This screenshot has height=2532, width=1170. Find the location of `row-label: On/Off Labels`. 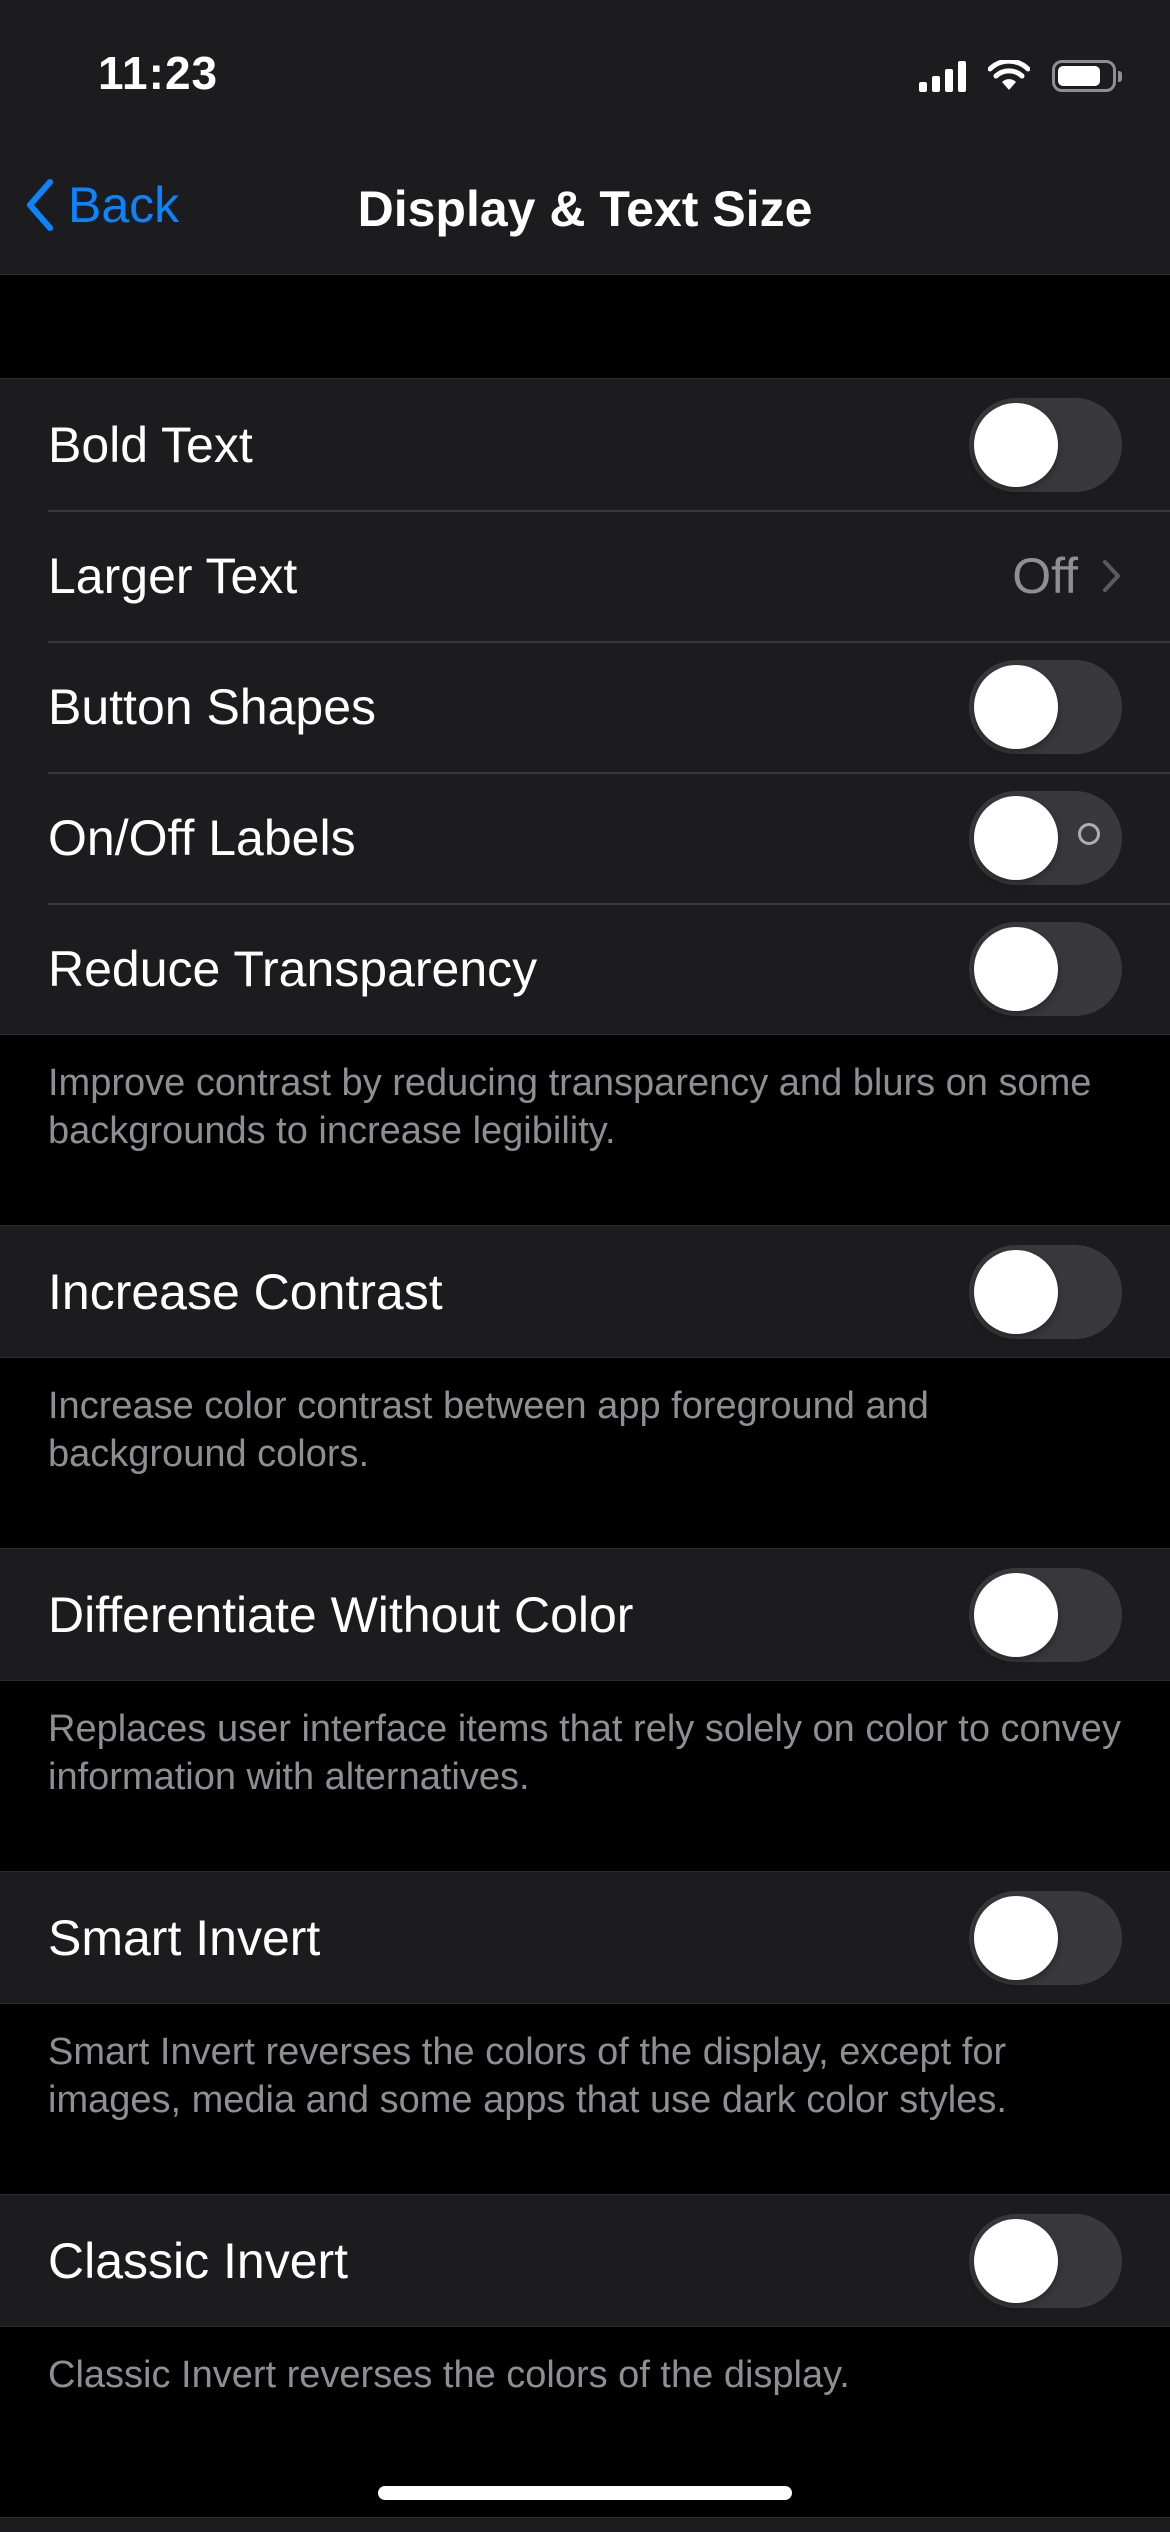

row-label: On/Off Labels is located at coordinates (202, 837).